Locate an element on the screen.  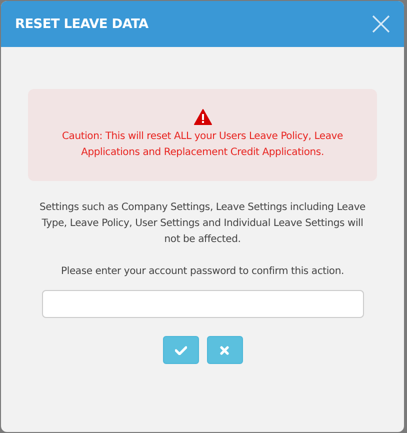
confirm-button is located at coordinates (180, 350).